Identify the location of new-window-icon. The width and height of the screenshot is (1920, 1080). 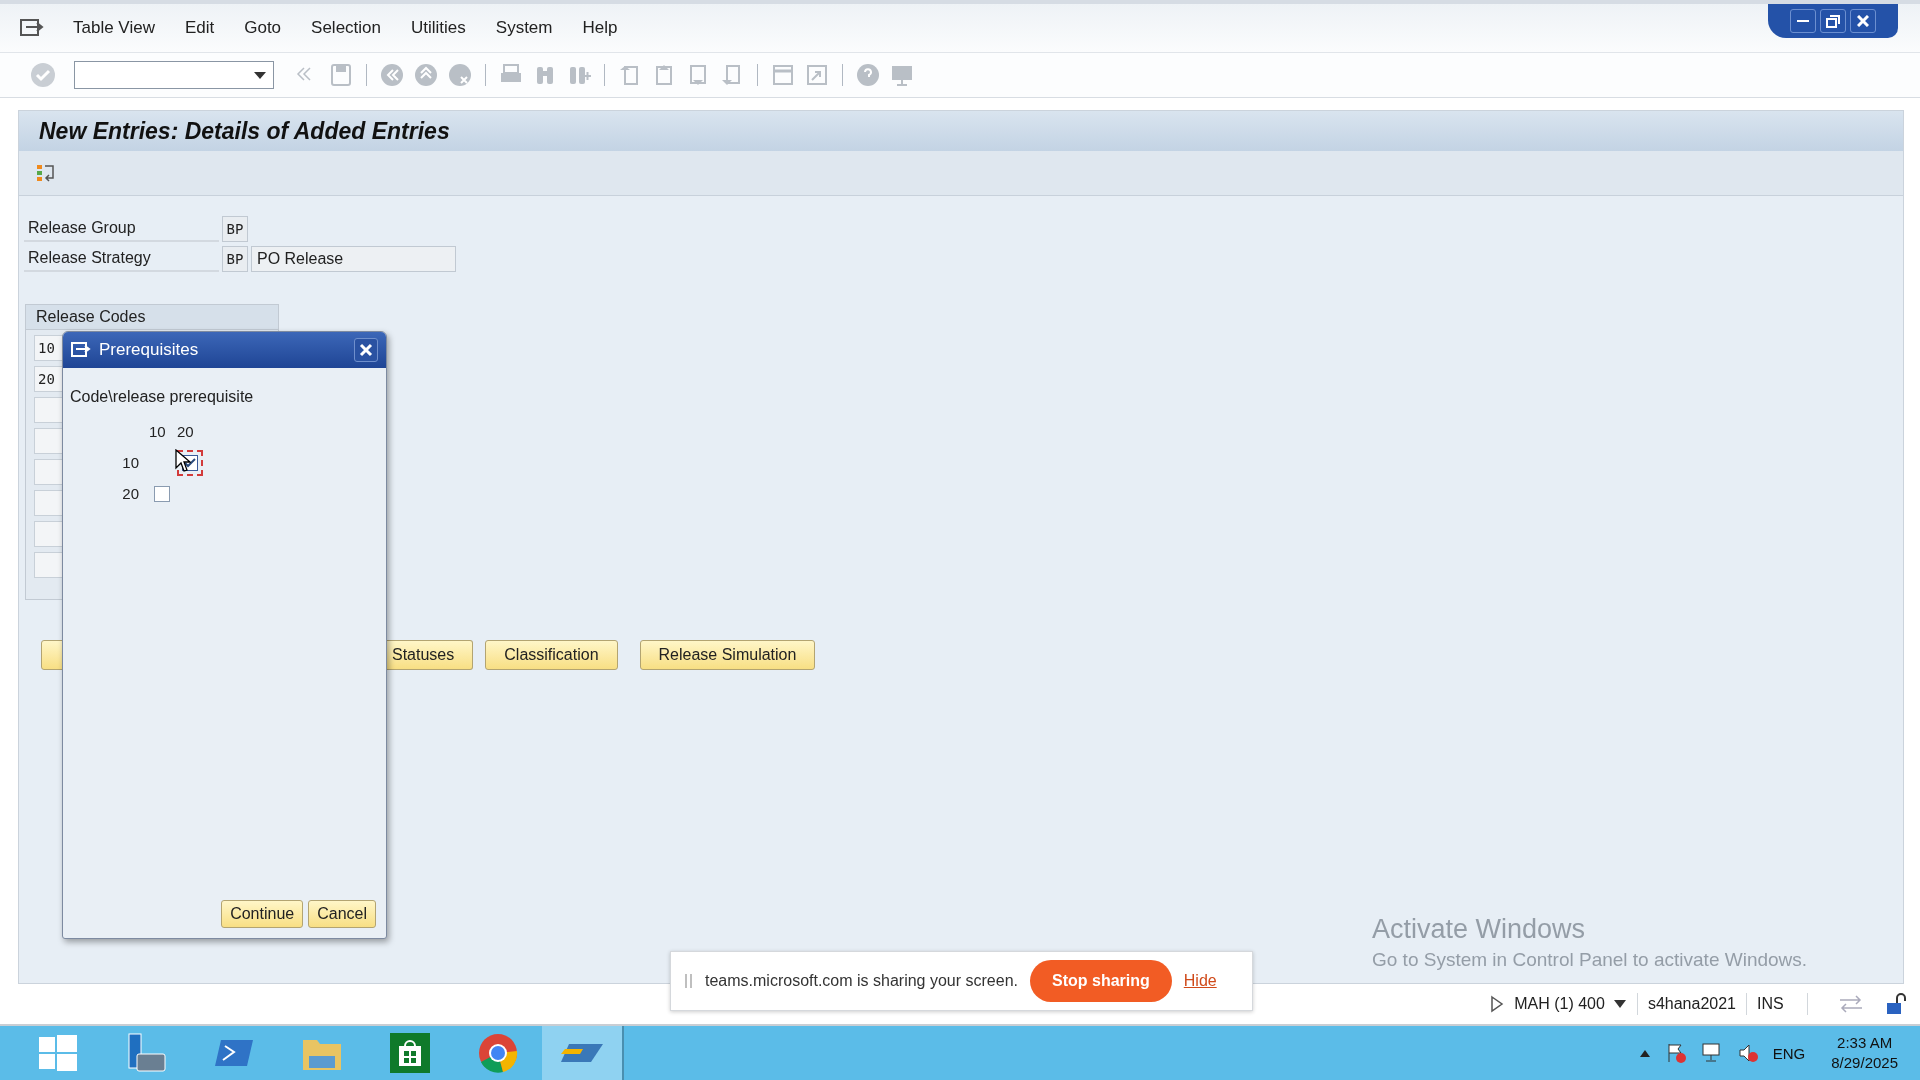
(783, 75).